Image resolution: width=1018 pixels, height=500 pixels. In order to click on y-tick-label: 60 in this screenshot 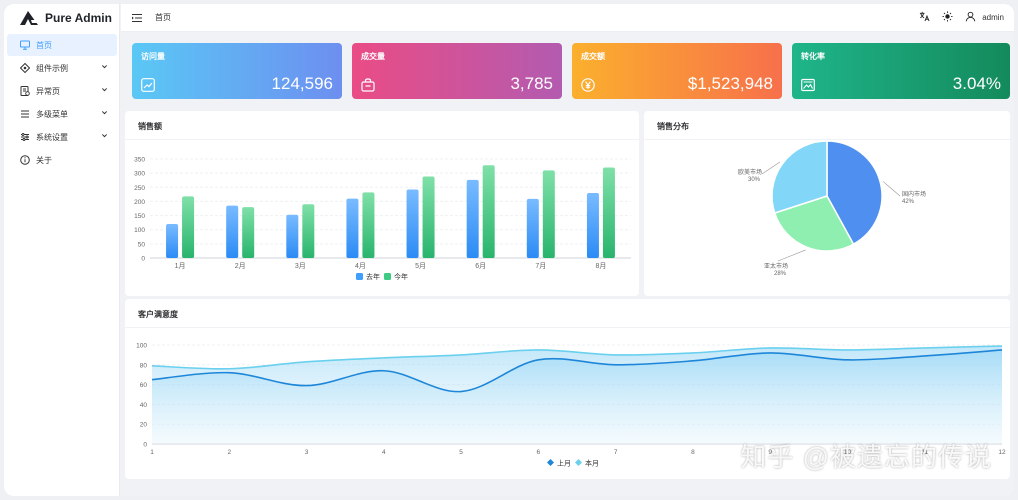, I will do `click(144, 385)`.